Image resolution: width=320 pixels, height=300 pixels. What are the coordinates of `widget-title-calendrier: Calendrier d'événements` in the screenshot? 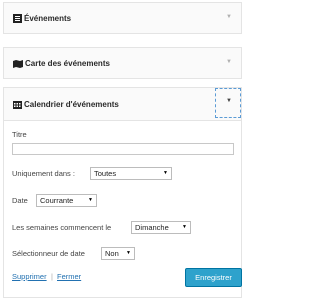 It's located at (66, 104).